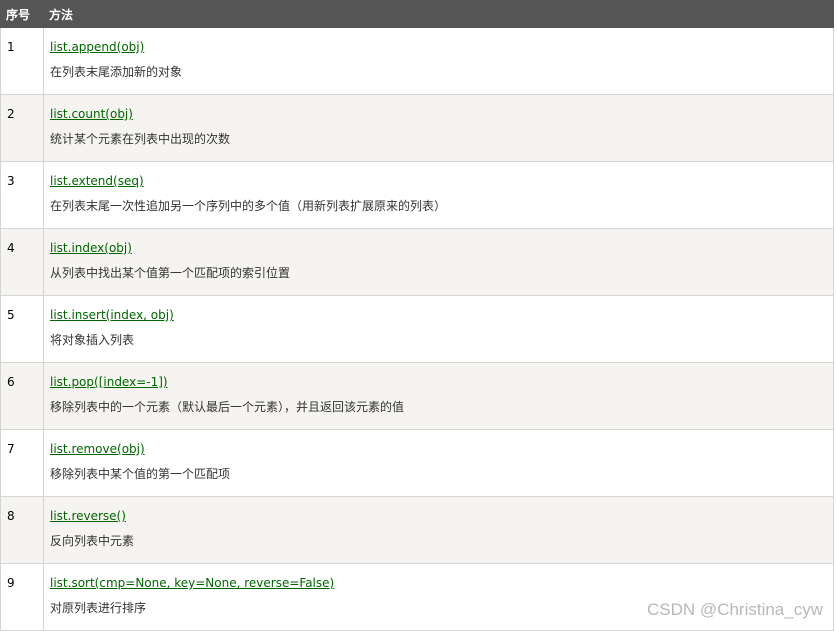 This screenshot has height=631, width=837. Describe the element at coordinates (438, 262) in the screenshot. I see `row-method-cell: list.index(obj) 从列表中找出某个值第一个匹配项的索引位置` at that location.